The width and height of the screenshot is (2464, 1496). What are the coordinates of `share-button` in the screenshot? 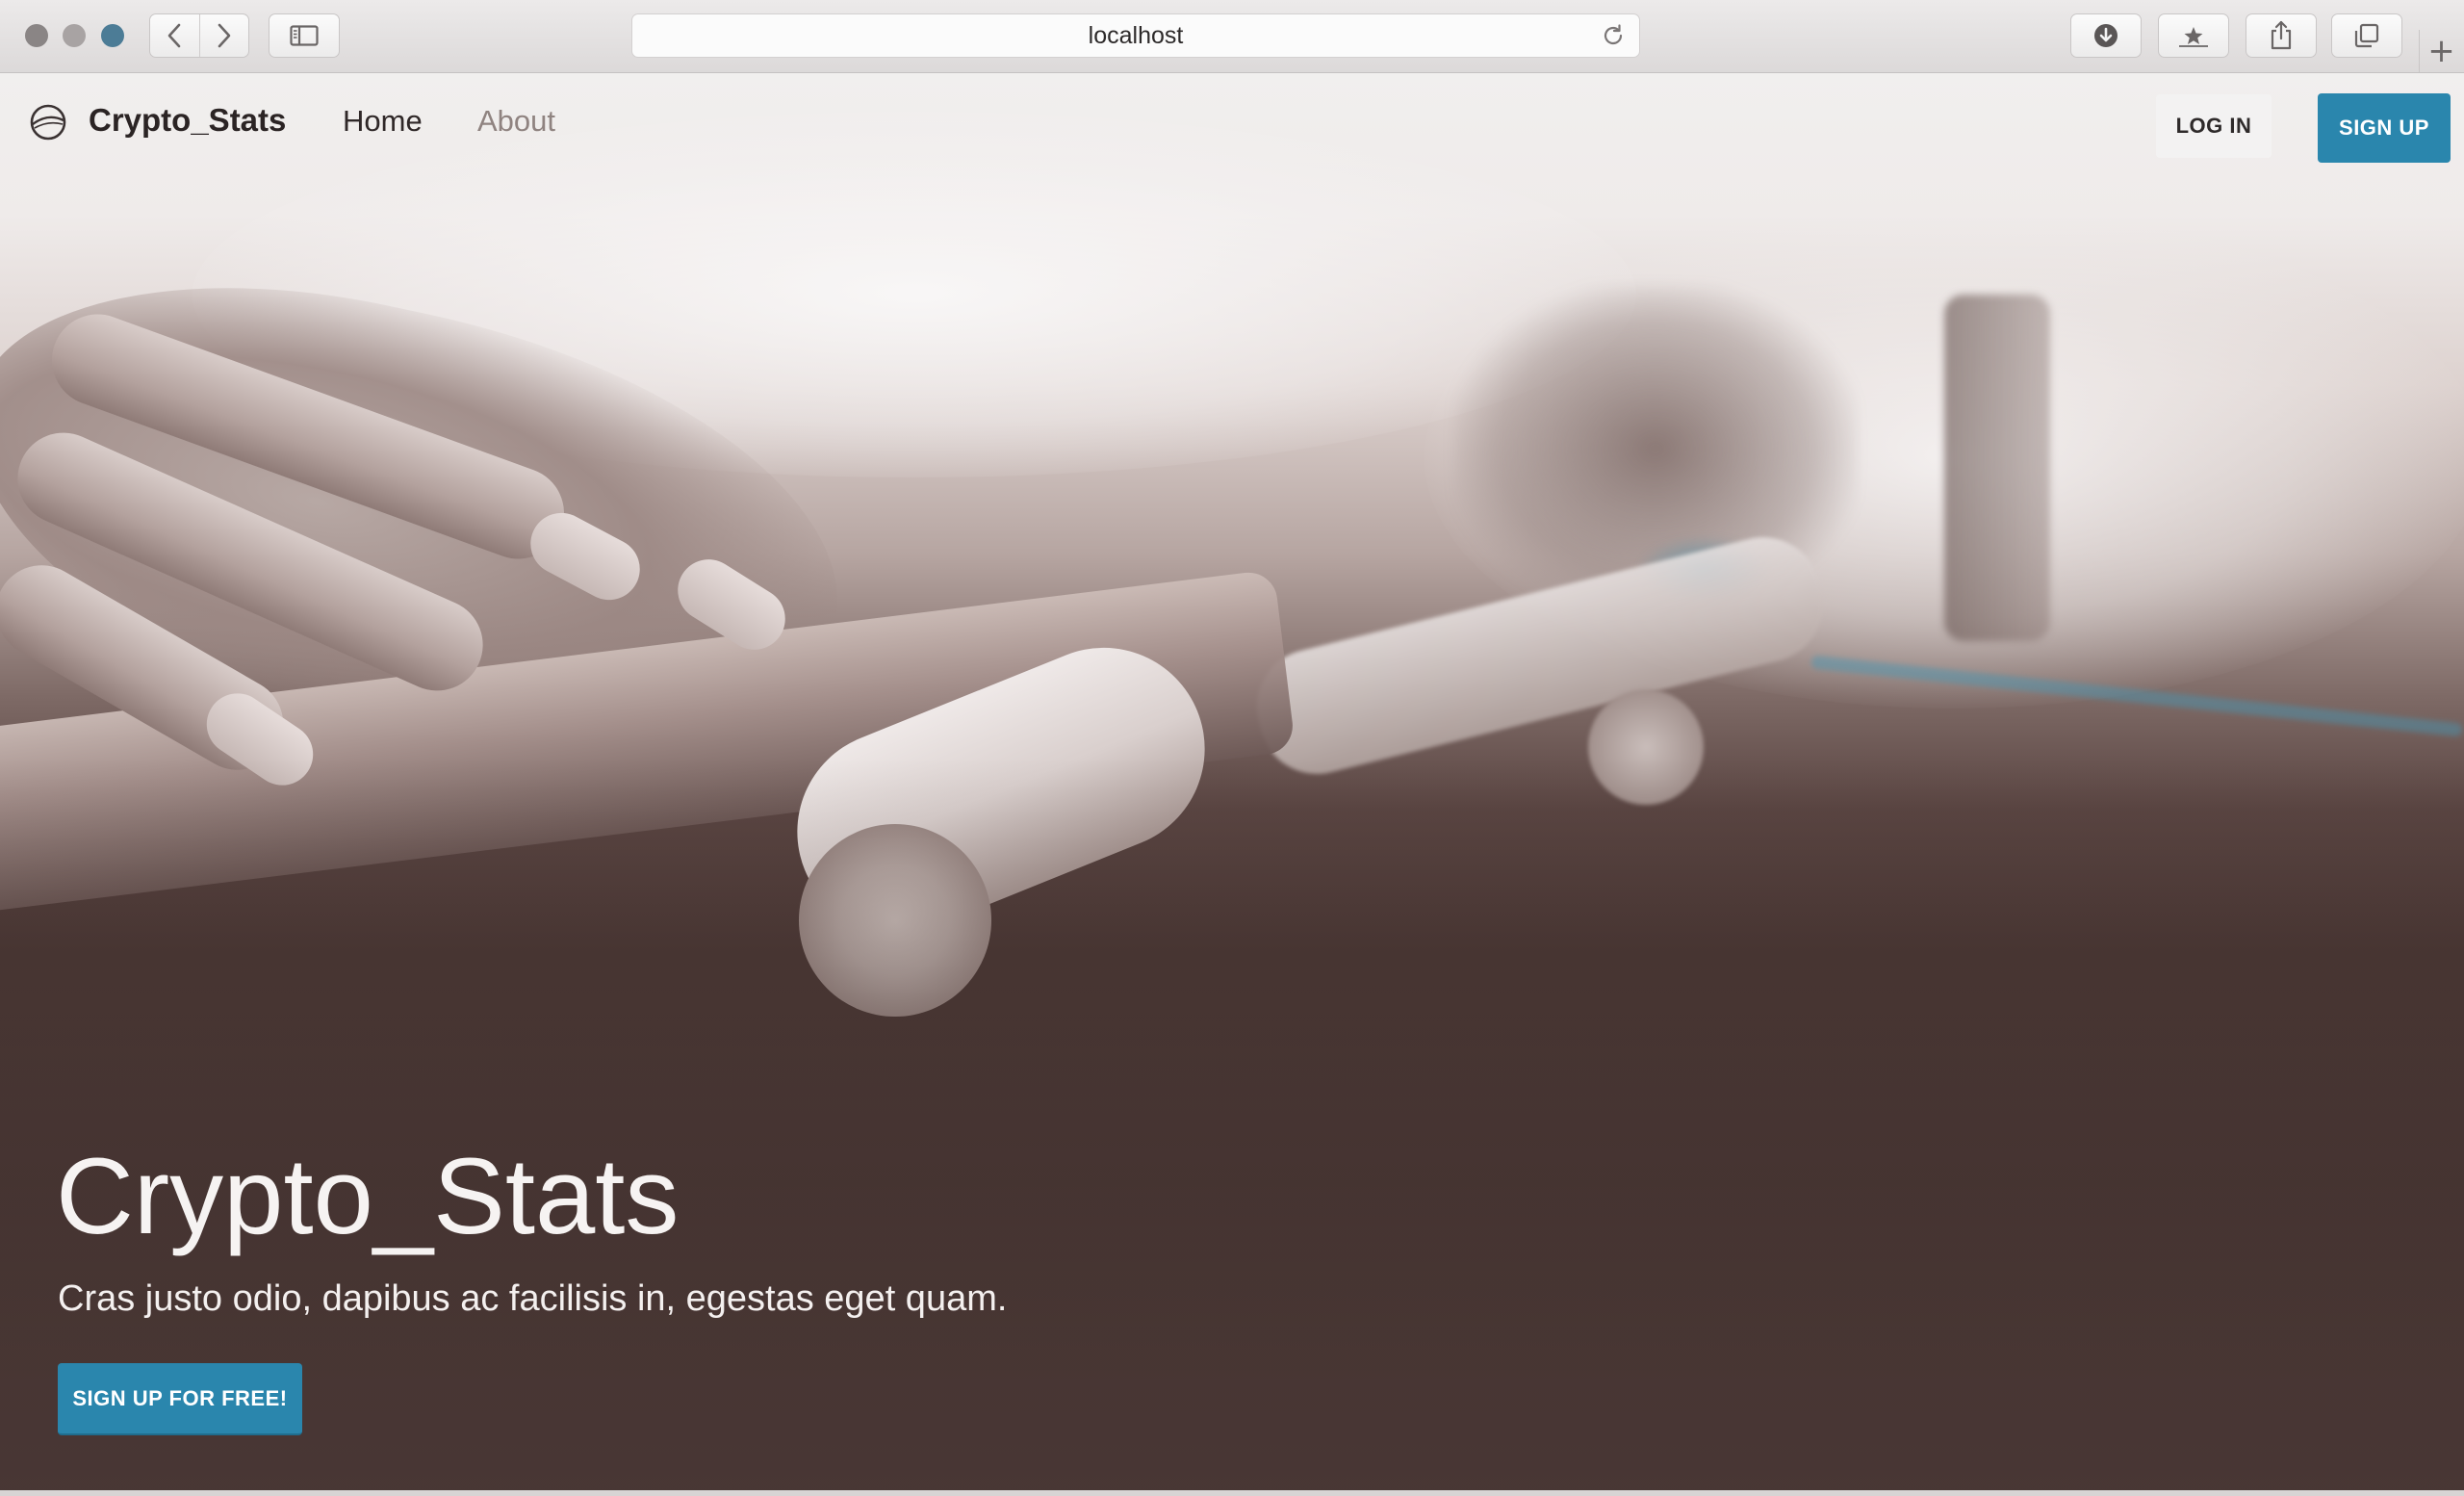 It's located at (2281, 35).